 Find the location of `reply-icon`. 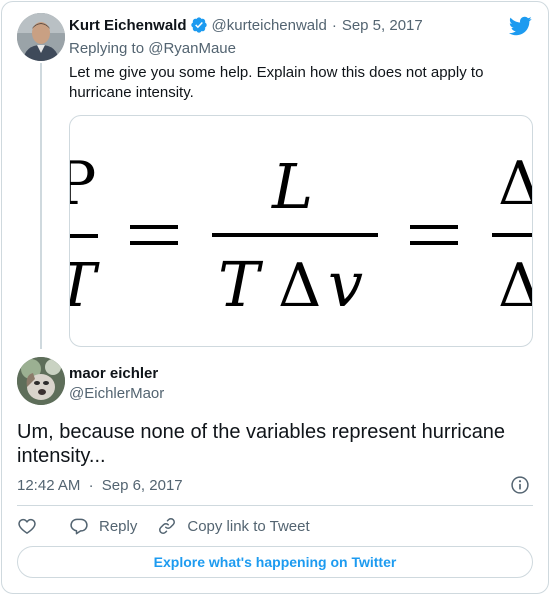

reply-icon is located at coordinates (79, 526).